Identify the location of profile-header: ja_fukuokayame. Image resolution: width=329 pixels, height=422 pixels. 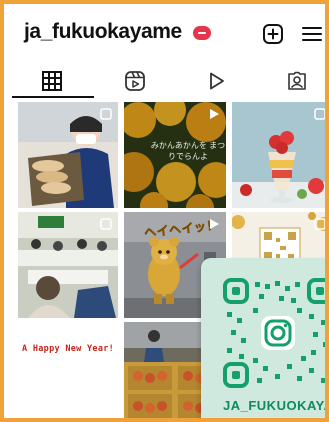
(164, 30).